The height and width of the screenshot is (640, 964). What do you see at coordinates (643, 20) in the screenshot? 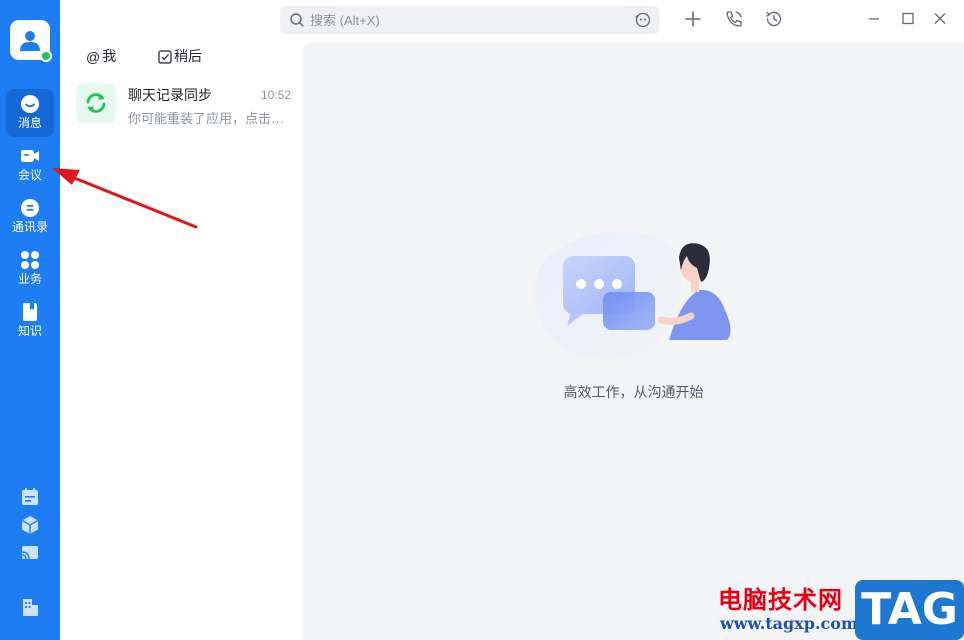
I see `ai-assistant-icon` at bounding box center [643, 20].